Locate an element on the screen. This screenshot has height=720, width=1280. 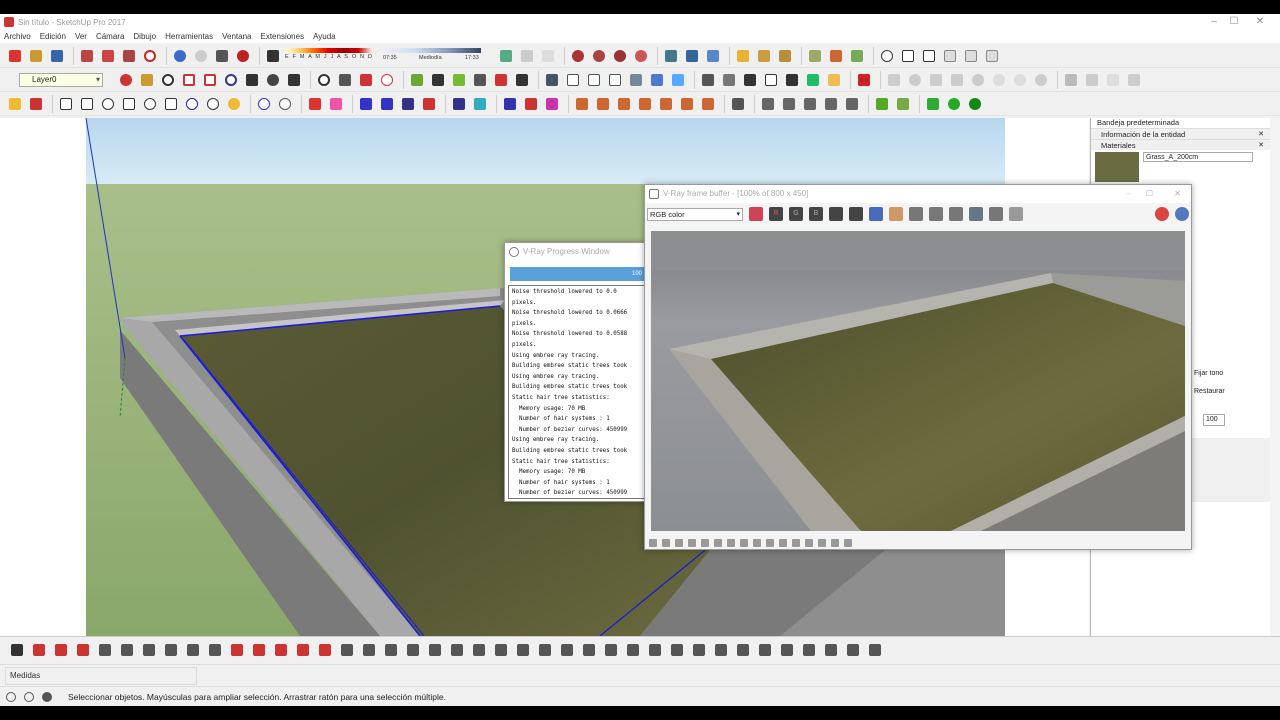
sphere-icon is located at coordinates (1020, 80).